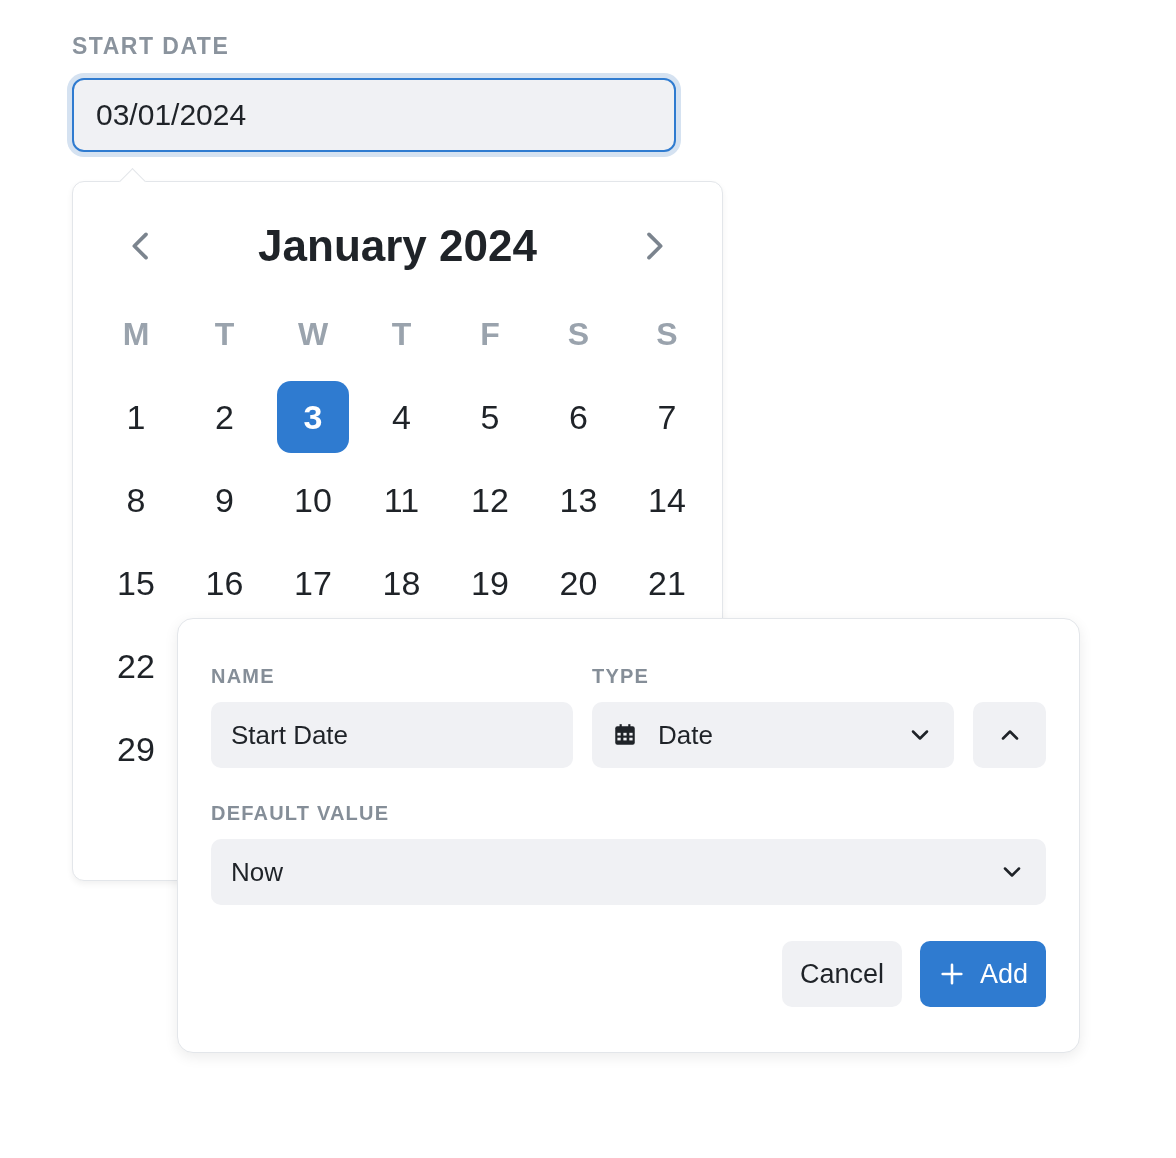 The width and height of the screenshot is (1176, 1158). What do you see at coordinates (982, 974) in the screenshot?
I see `add-button: Add` at bounding box center [982, 974].